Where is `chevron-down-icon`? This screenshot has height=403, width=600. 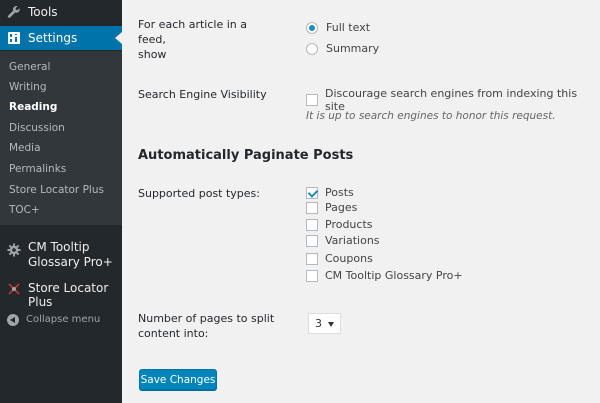 chevron-down-icon is located at coordinates (331, 324).